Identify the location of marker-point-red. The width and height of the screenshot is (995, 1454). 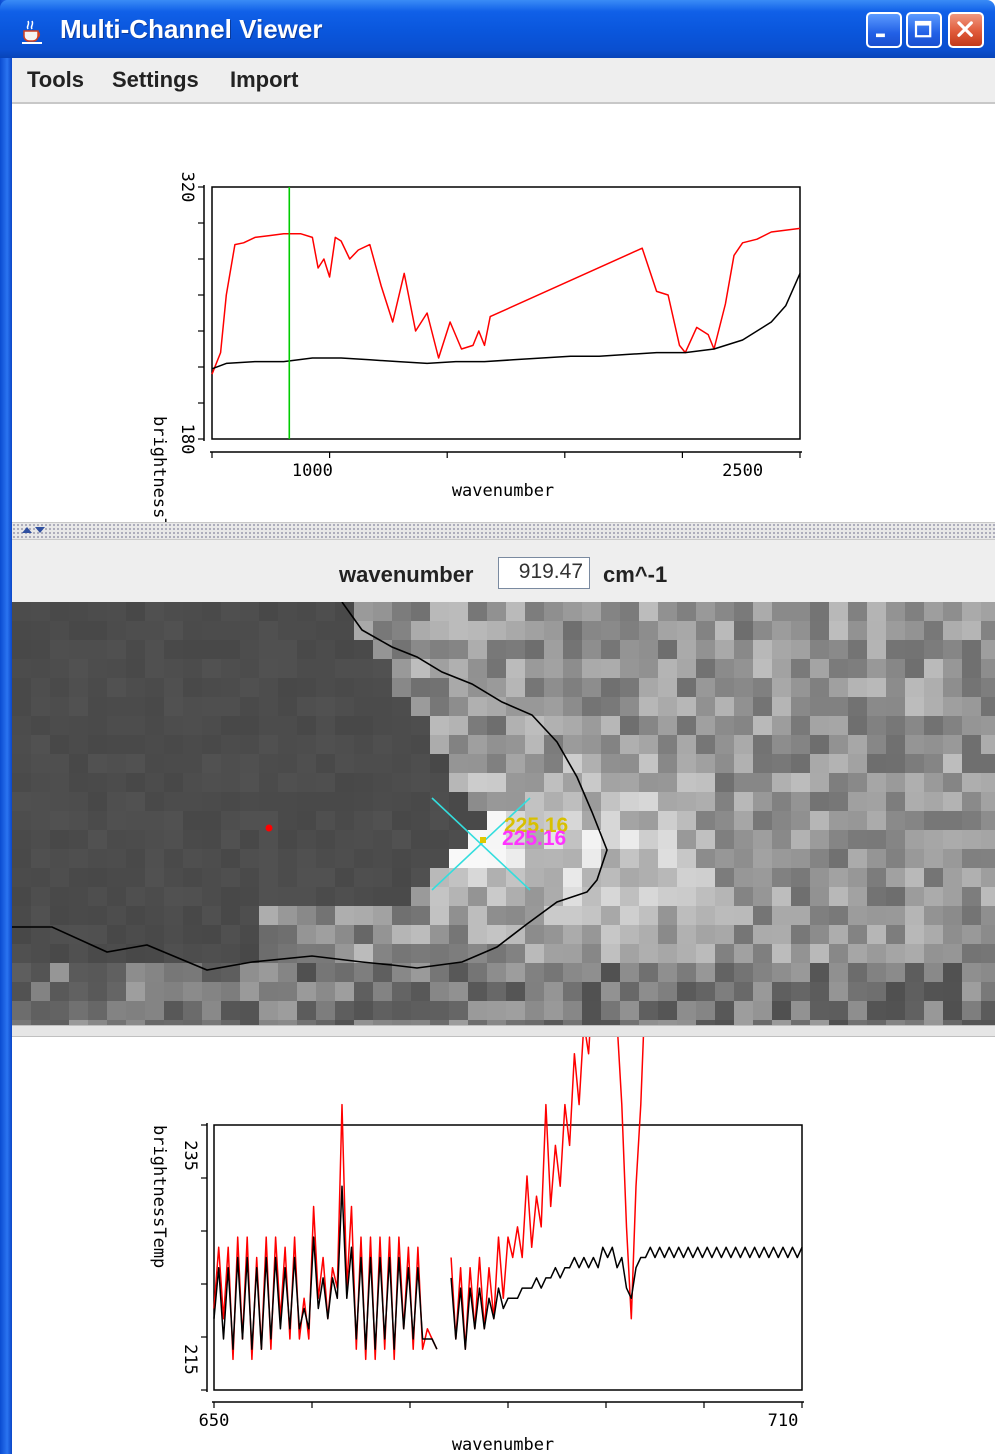
(269, 828).